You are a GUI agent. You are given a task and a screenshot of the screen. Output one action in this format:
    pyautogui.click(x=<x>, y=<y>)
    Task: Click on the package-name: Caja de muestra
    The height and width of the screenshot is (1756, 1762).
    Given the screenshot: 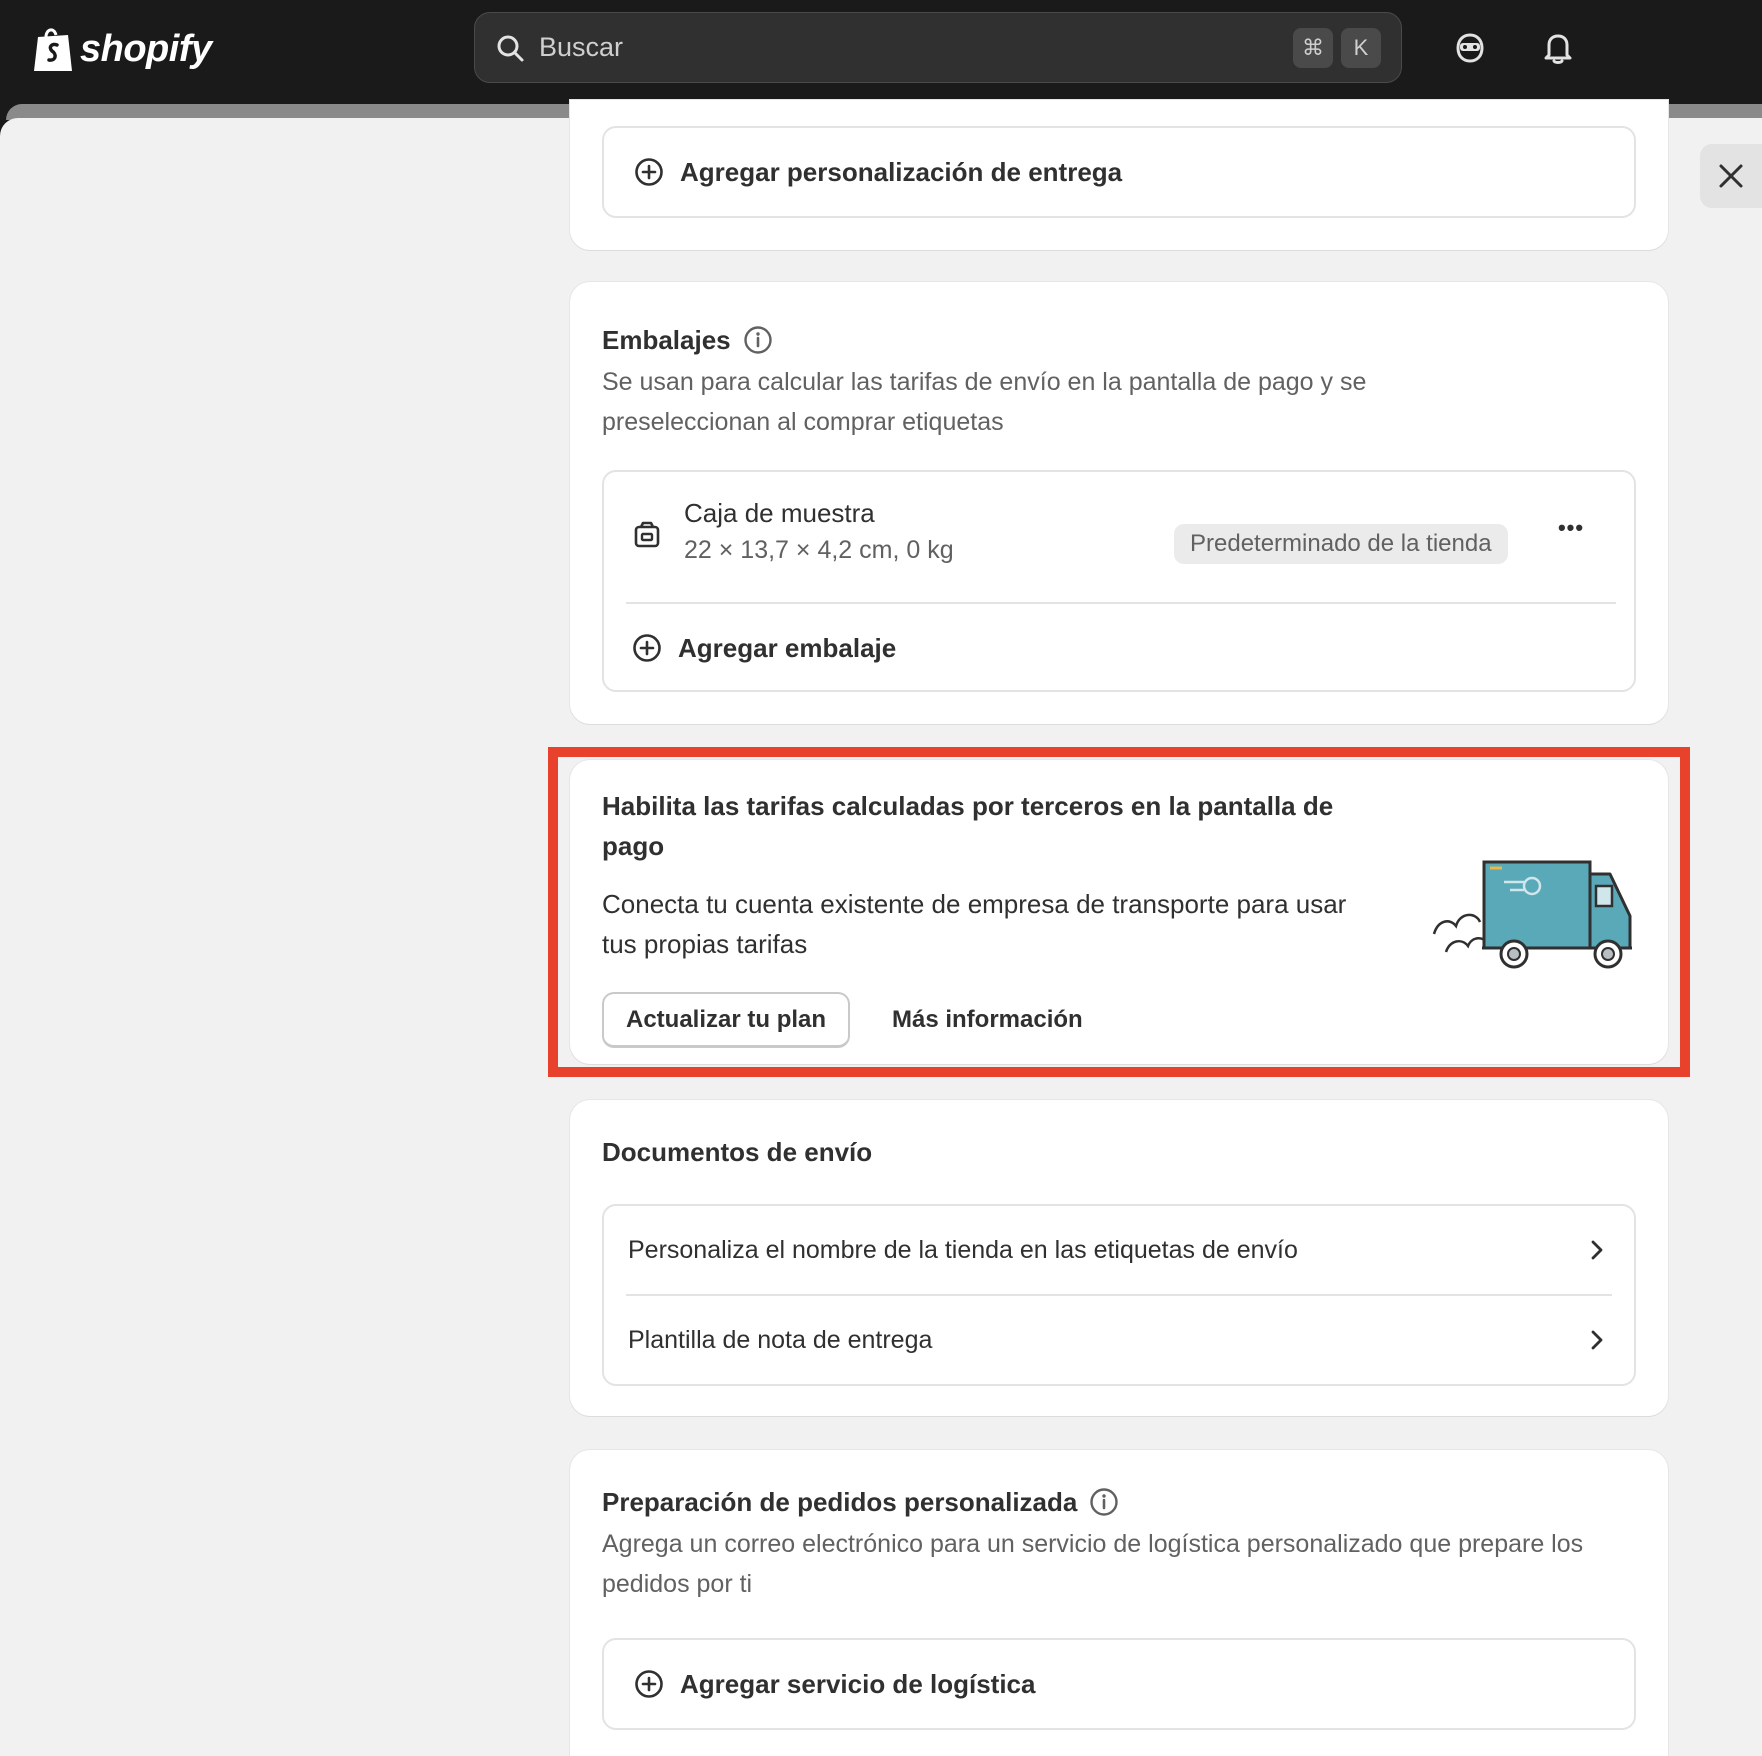 What is the action you would take?
    pyautogui.click(x=779, y=513)
    